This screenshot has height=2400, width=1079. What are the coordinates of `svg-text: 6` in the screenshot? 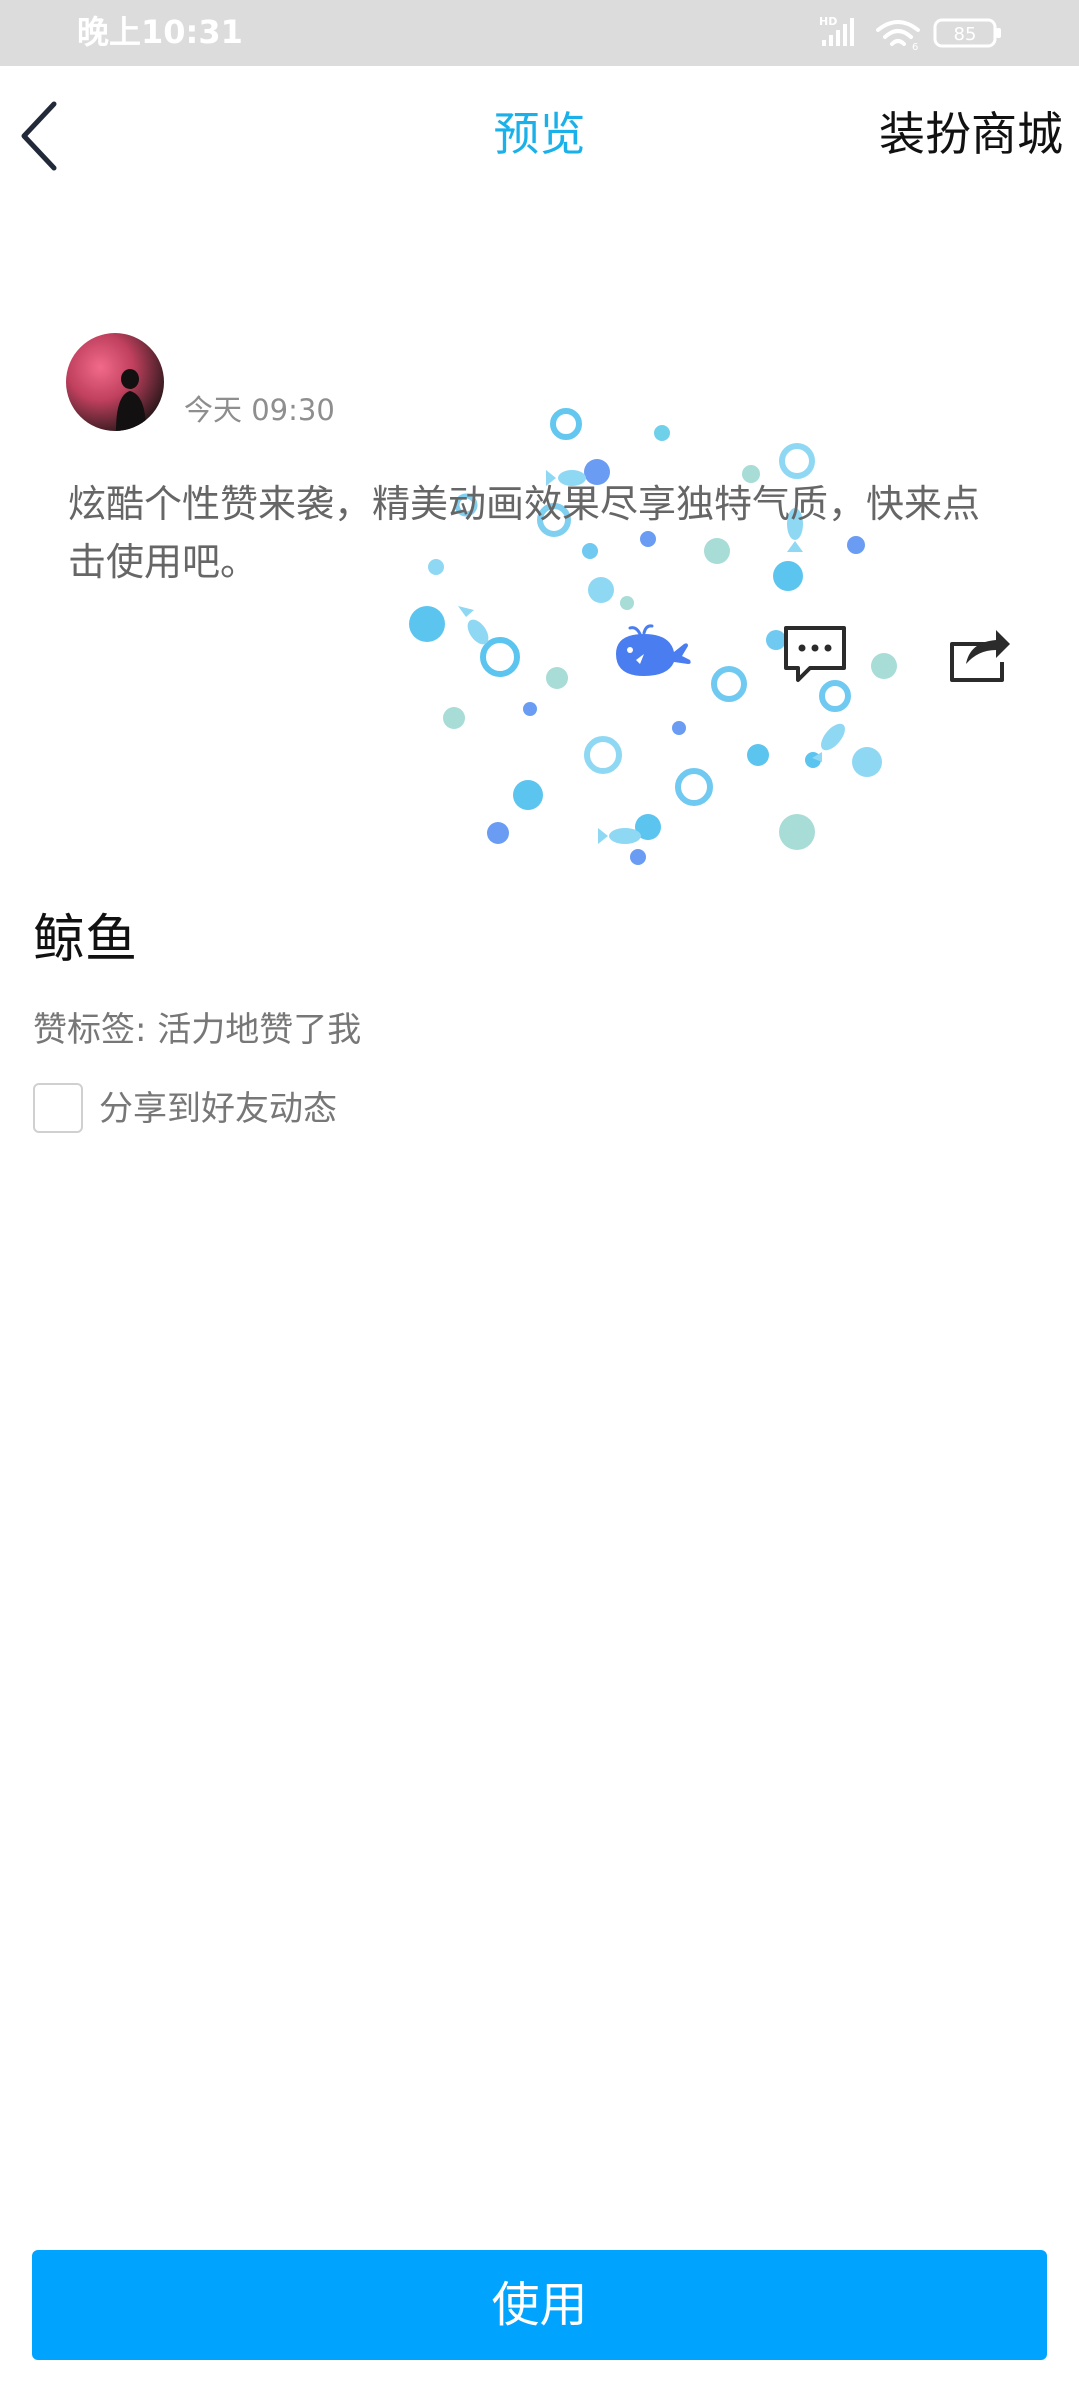 It's located at (915, 47).